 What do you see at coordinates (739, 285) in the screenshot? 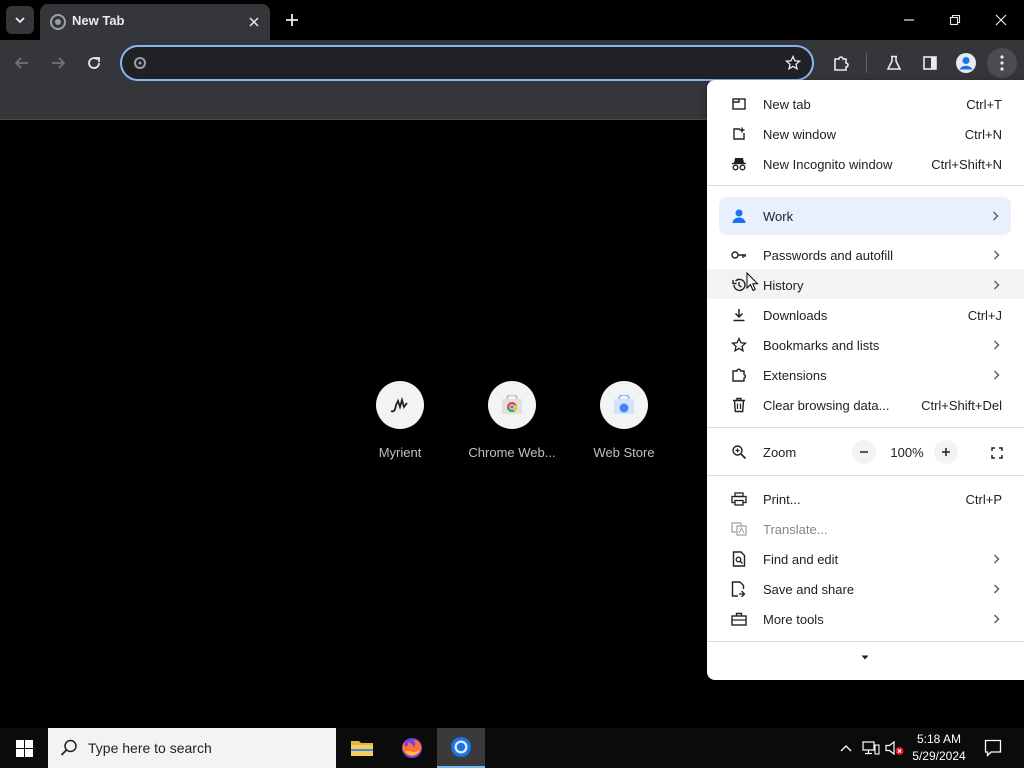
I see `history-icon` at bounding box center [739, 285].